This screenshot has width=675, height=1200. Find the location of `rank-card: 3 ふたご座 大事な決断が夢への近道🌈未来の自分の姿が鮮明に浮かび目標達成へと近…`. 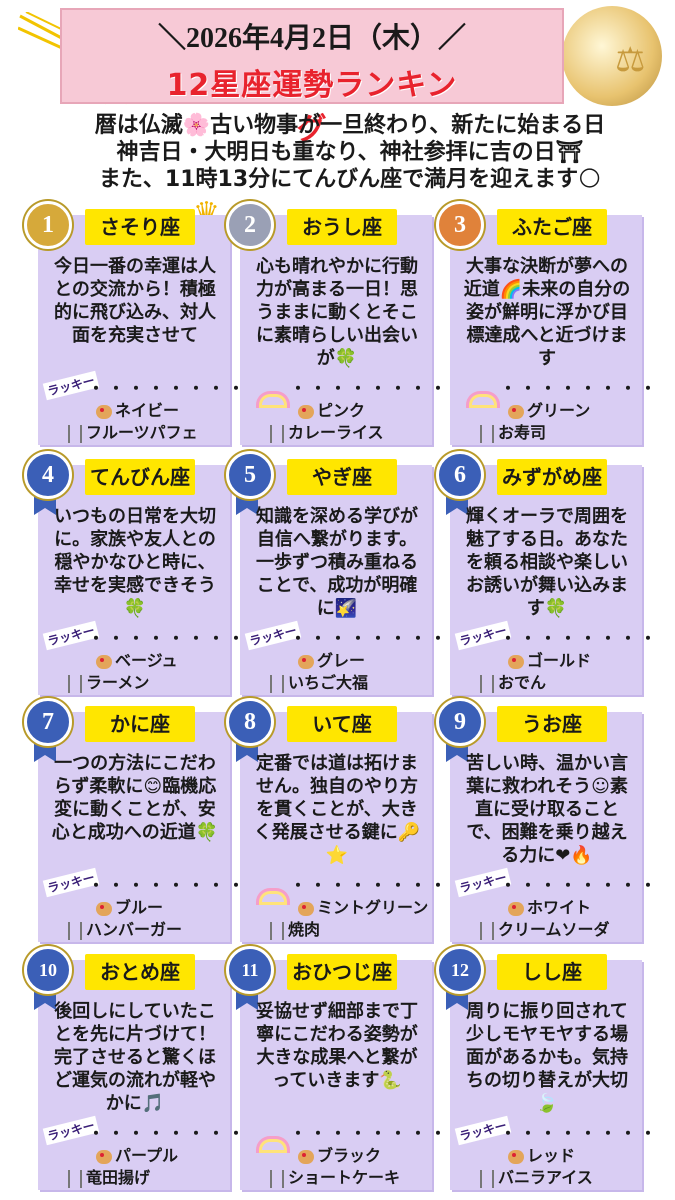

rank-card: 3 ふたご座 大事な決断が夢への近道🌈未来の自分の姿が鮮明に浮かび目標達成へと近… is located at coordinates (546, 323).